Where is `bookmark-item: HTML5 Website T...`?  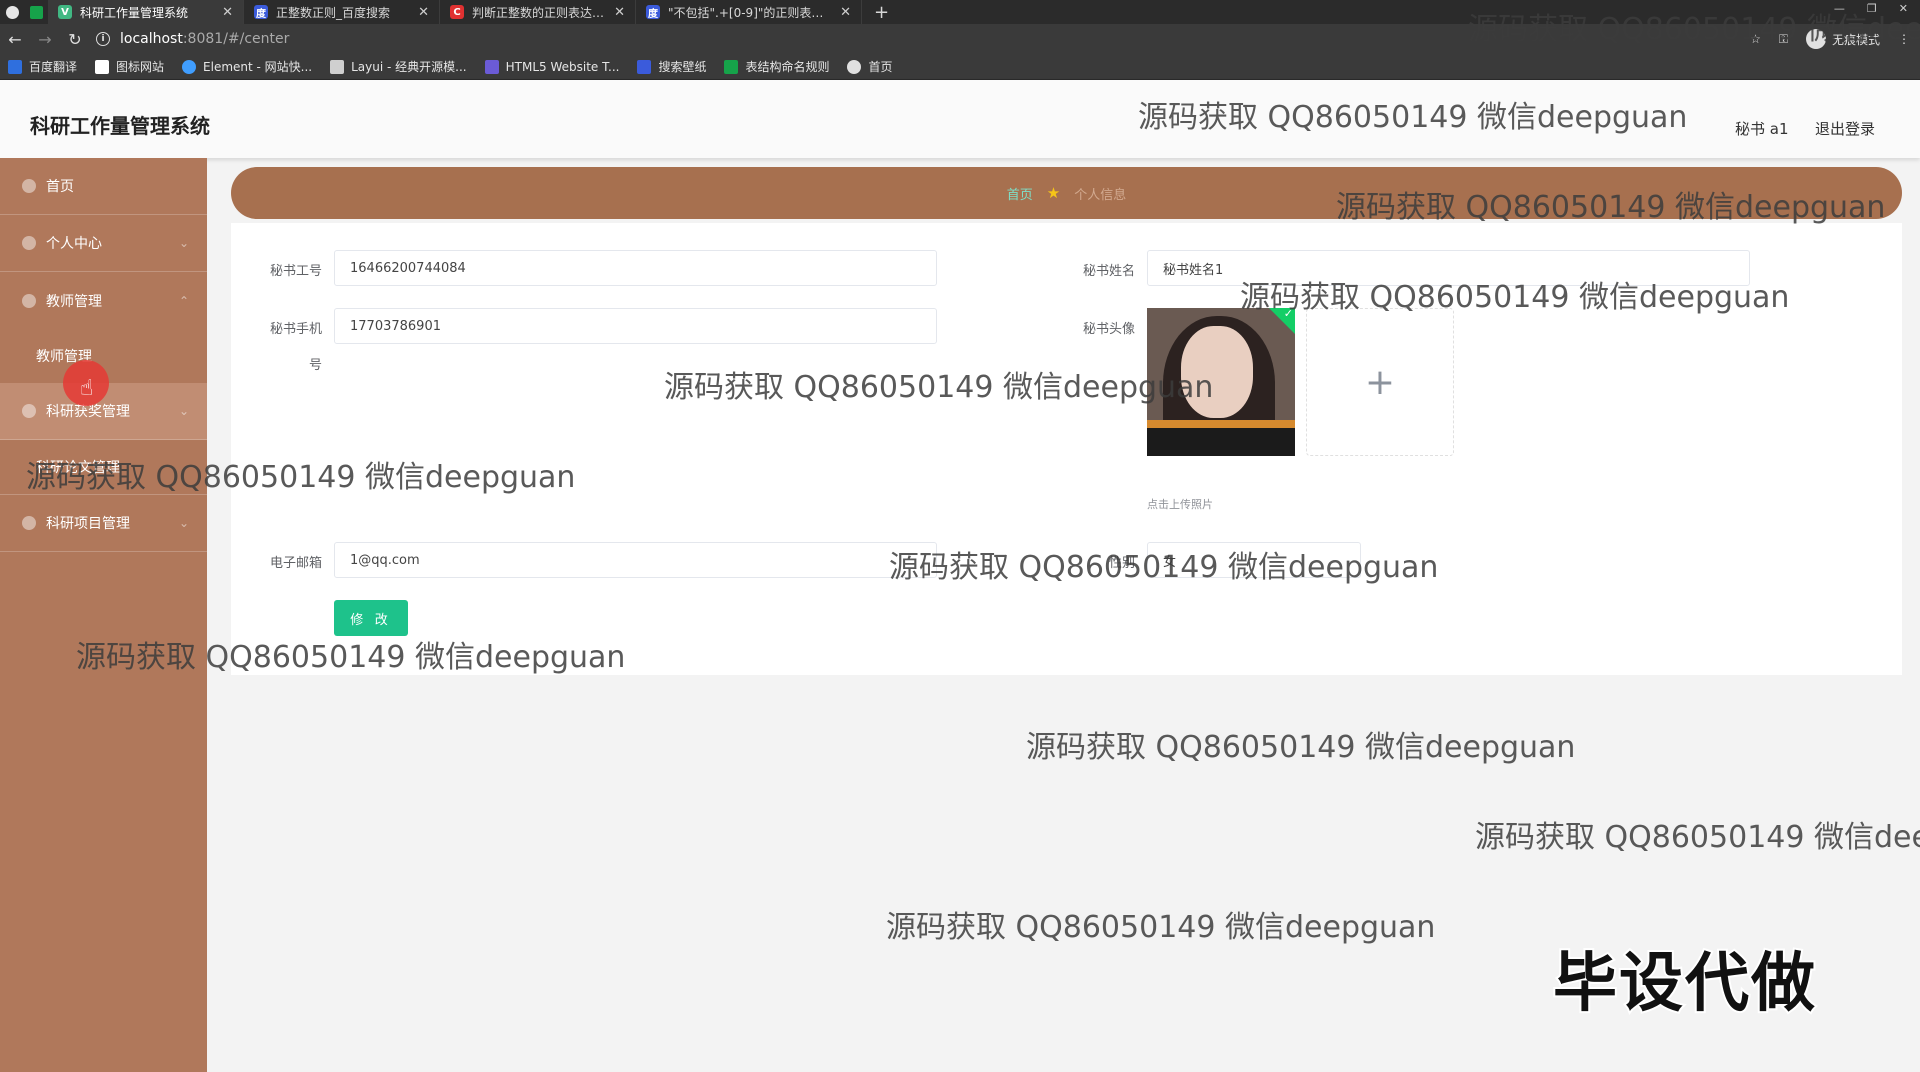 bookmark-item: HTML5 Website T... is located at coordinates (551, 66).